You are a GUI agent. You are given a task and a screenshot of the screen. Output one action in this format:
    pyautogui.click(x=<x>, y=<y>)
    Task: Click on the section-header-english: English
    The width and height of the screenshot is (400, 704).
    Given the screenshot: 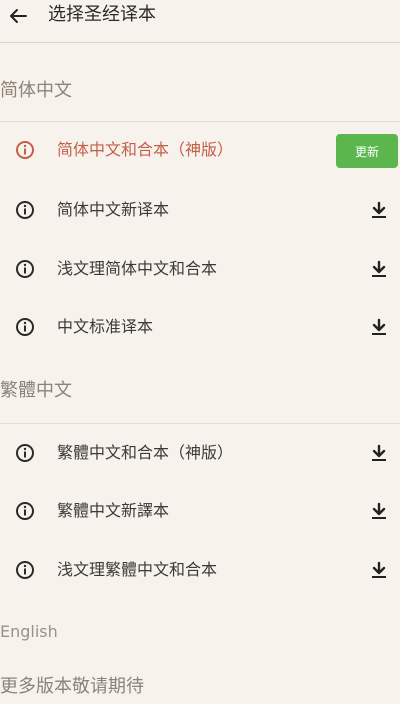 What is the action you would take?
    pyautogui.click(x=29, y=631)
    